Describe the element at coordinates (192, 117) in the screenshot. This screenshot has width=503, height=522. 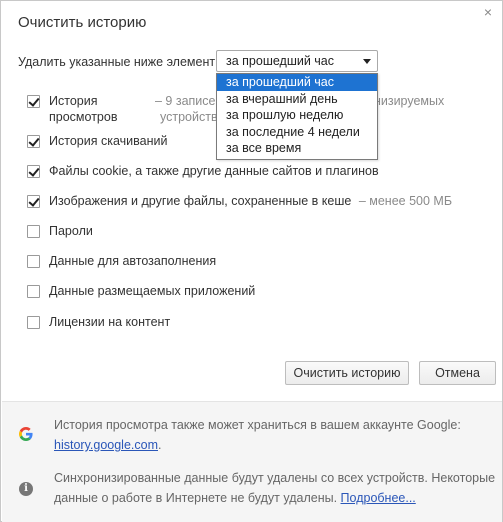
I see `browsing-history-desc-line2: устройства` at that location.